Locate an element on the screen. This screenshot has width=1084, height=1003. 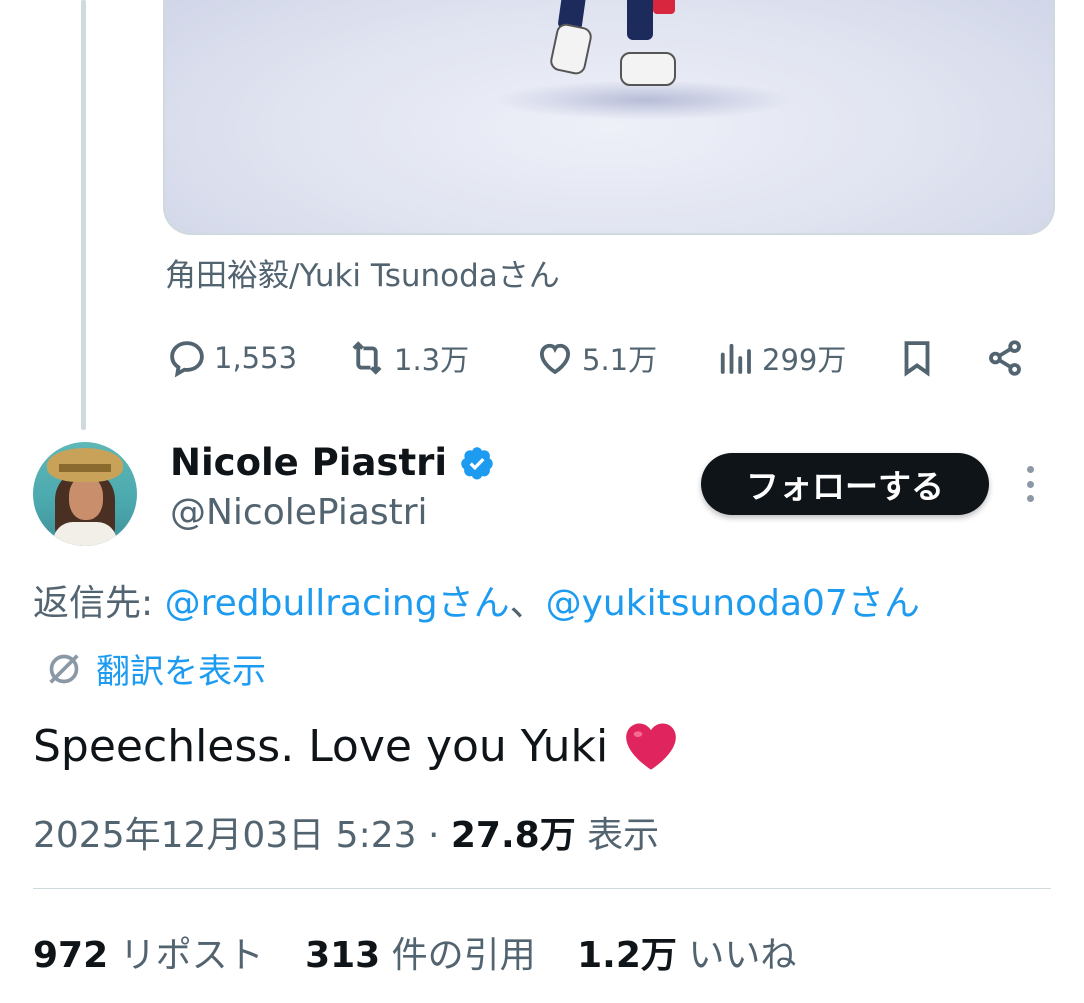
thread-connector-line is located at coordinates (83, 215).